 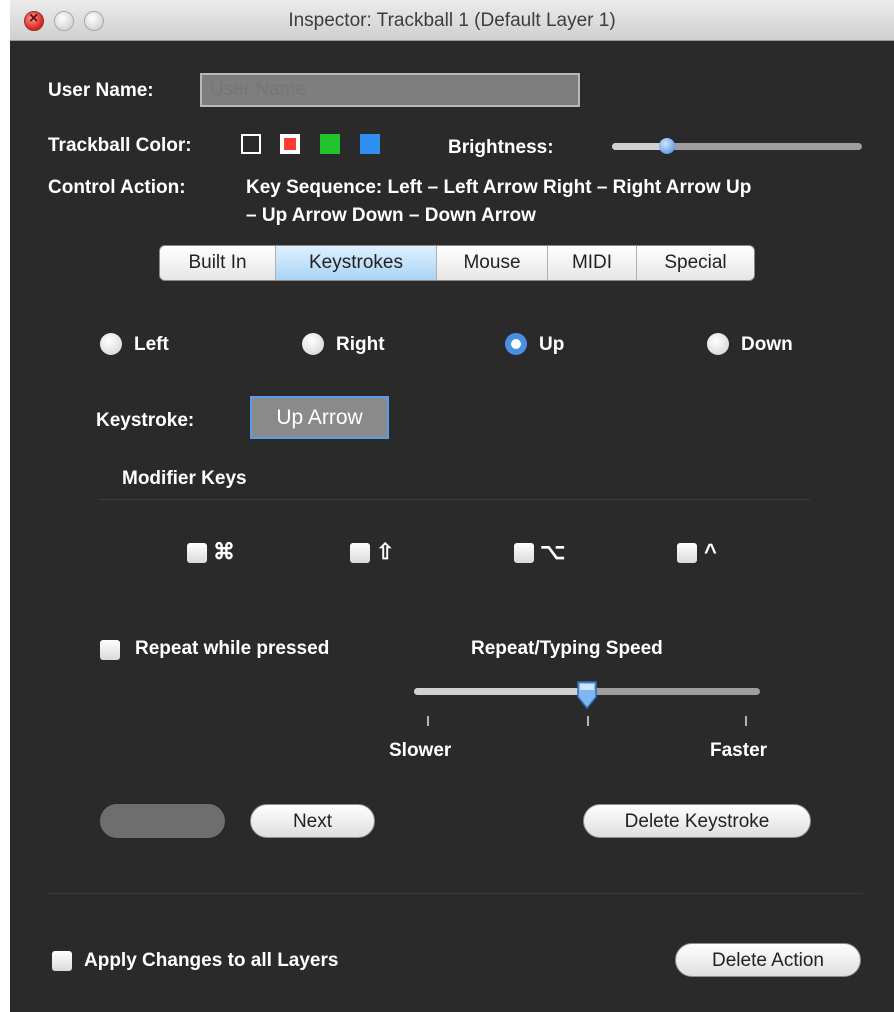 What do you see at coordinates (501, 147) in the screenshot?
I see `brightness-label: Brightness:` at bounding box center [501, 147].